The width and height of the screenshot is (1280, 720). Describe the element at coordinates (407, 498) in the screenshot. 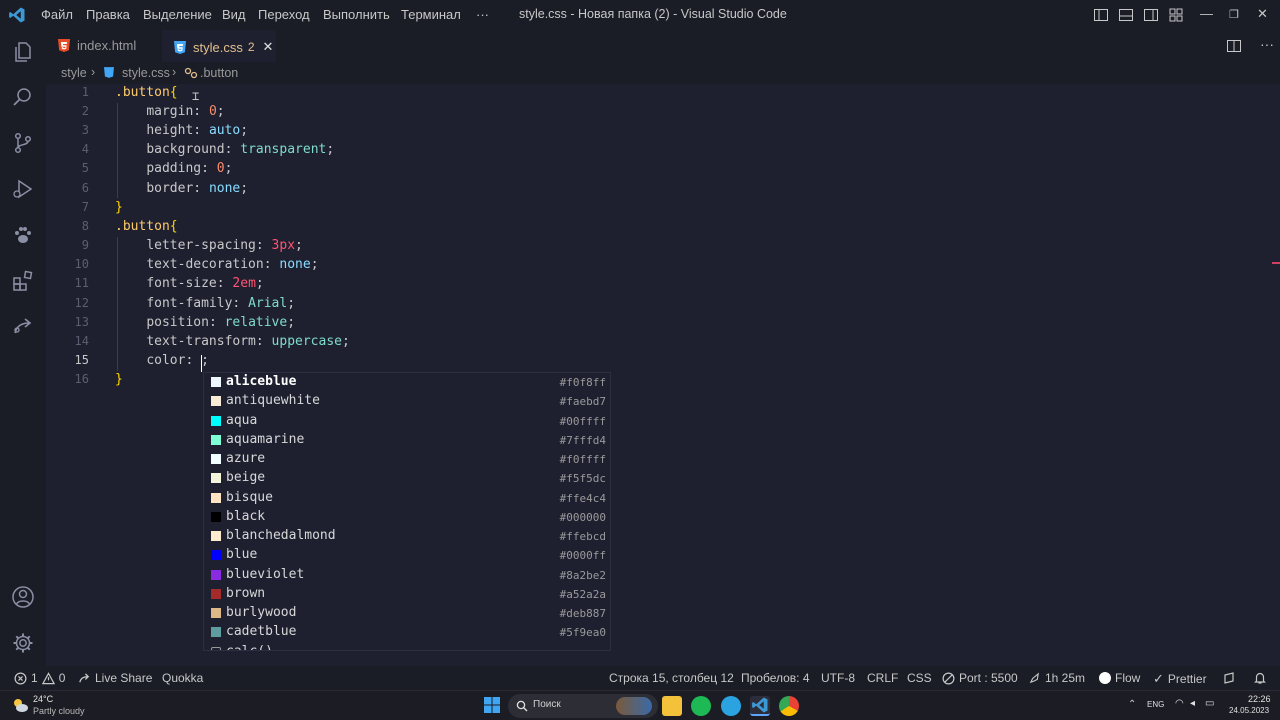

I see `suggestion-item: bisque #ffe4c4` at that location.